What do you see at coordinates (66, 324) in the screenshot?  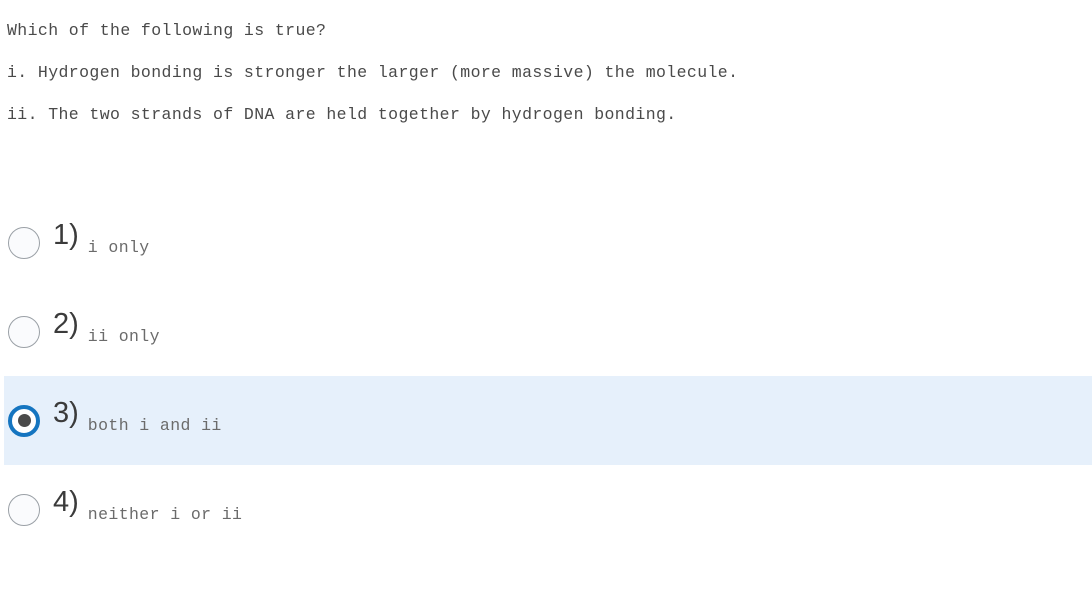 I see `option-number-2: 2)` at bounding box center [66, 324].